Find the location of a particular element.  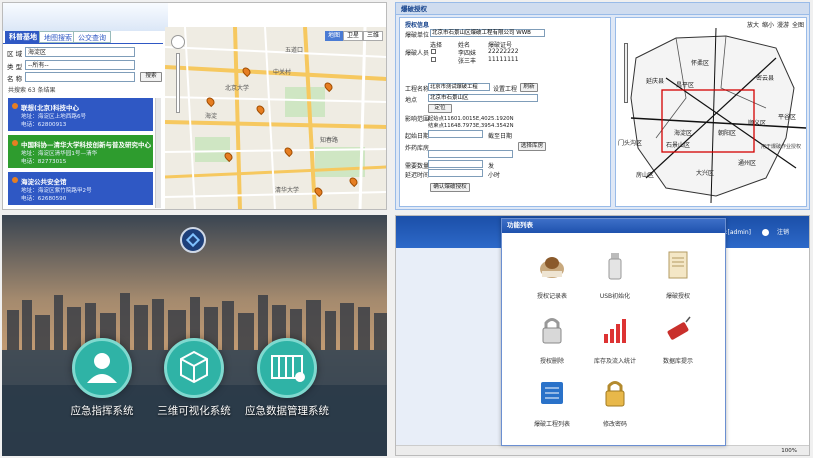

name-field: 名 称 搜索 is located at coordinates (87, 77).